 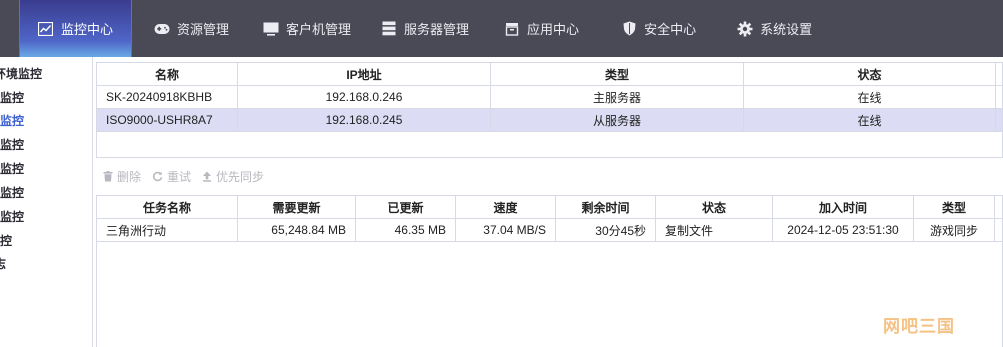 What do you see at coordinates (843, 207) in the screenshot?
I see `column-header-added-time: 加入时间` at bounding box center [843, 207].